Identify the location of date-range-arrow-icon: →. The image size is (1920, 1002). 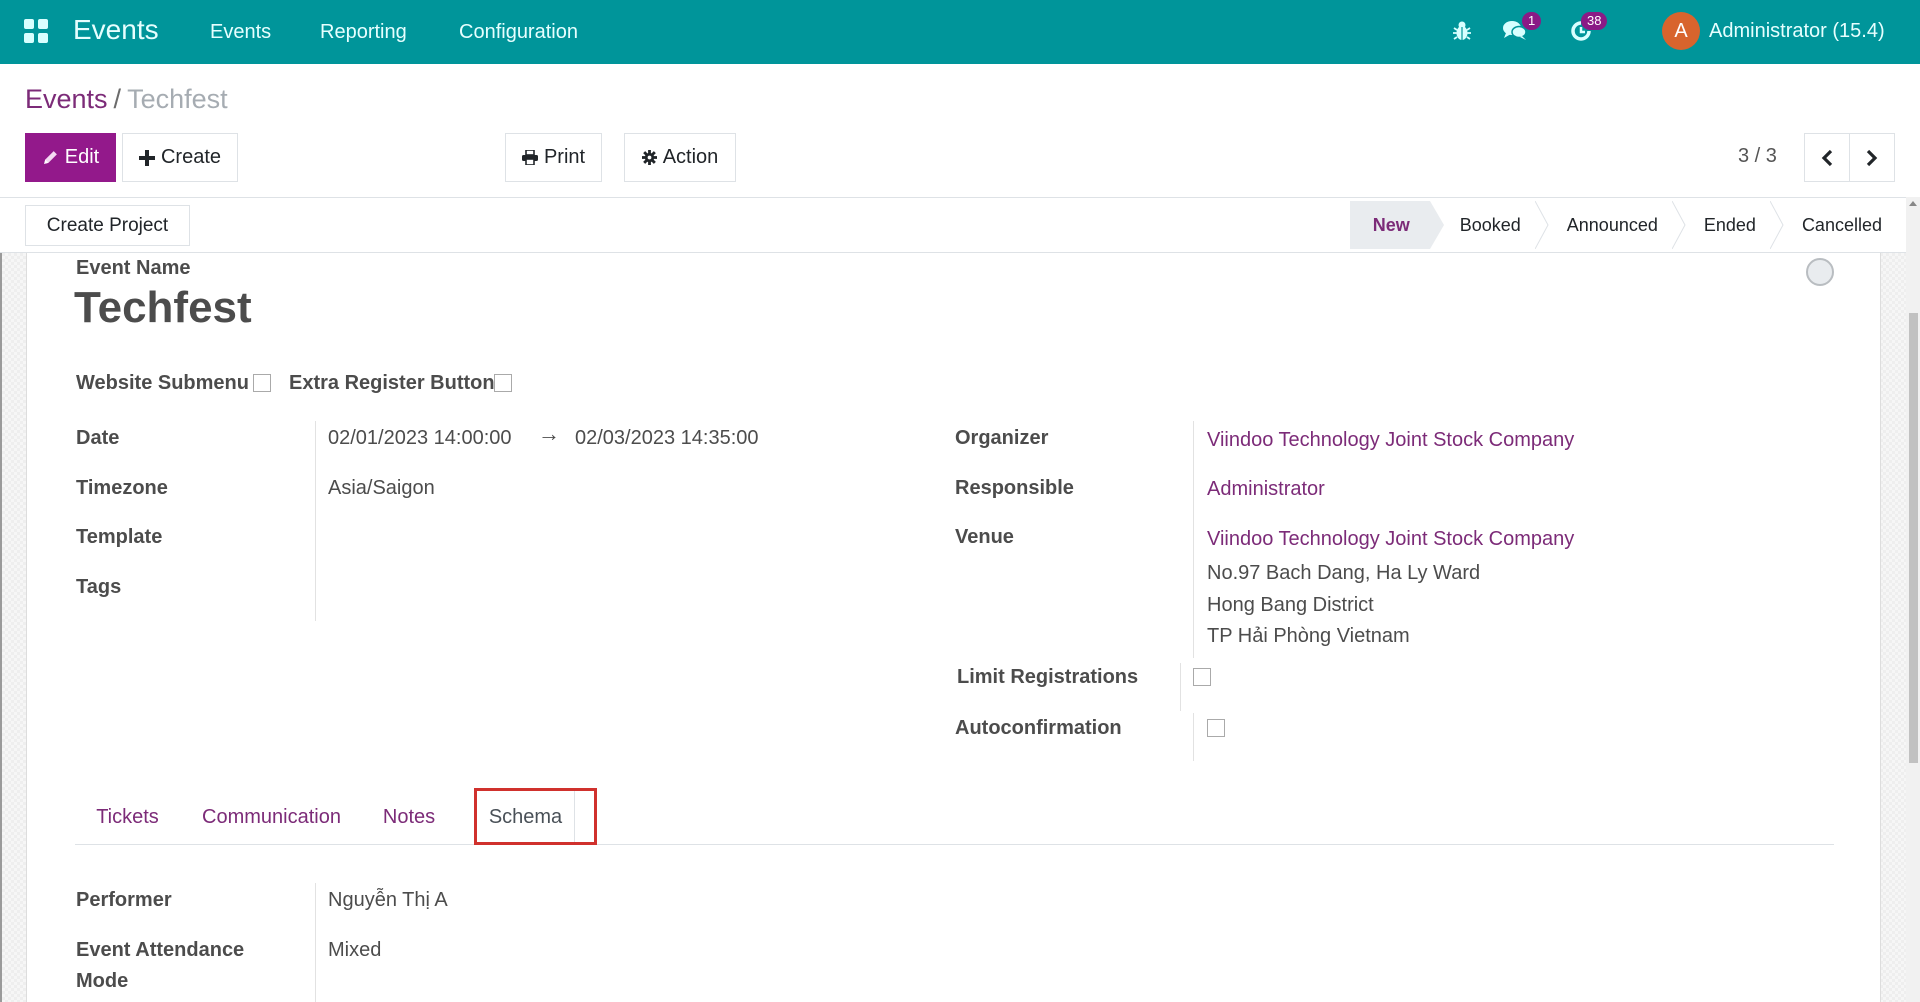
(549, 433).